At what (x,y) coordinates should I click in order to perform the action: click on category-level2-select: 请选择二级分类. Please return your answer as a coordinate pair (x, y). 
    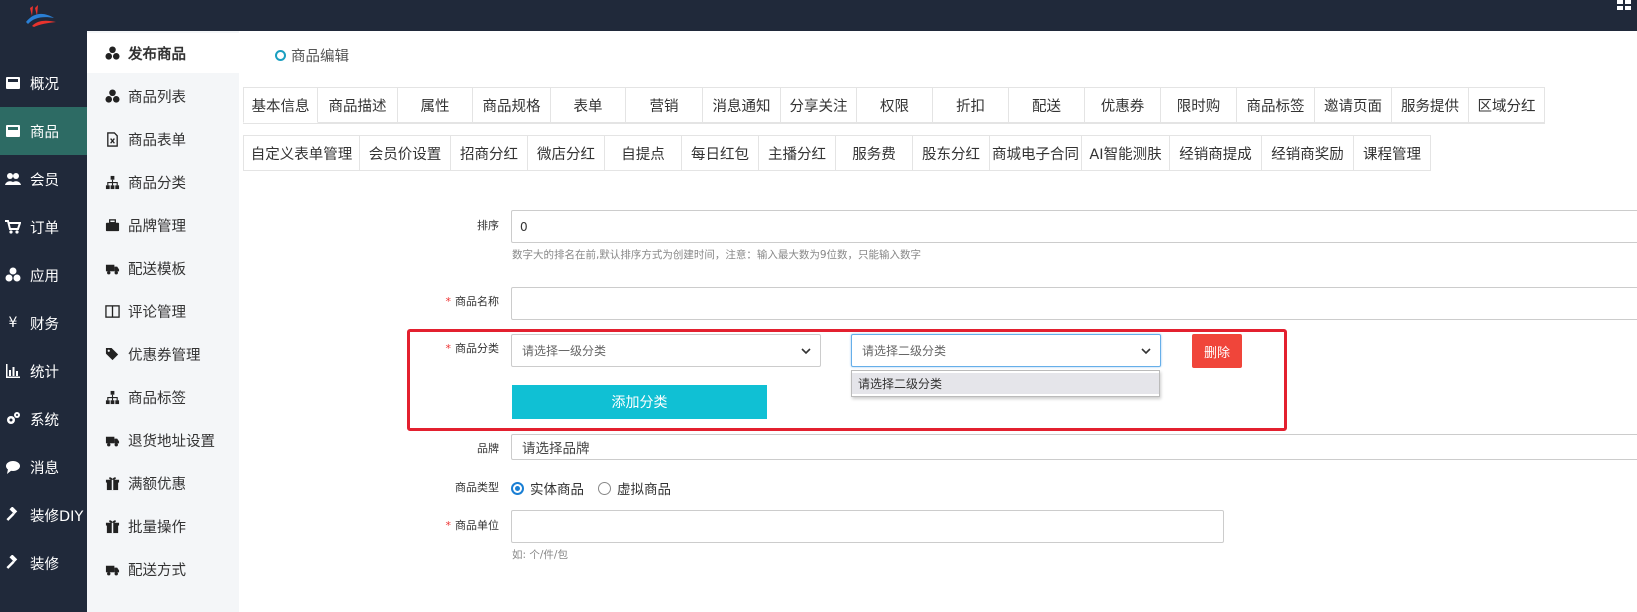
    Looking at the image, I should click on (1006, 350).